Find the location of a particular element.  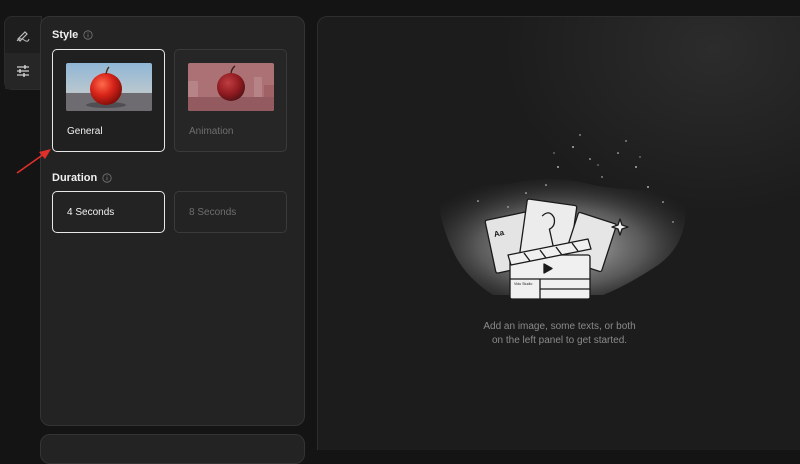

duration-section-title: Duration is located at coordinates (82, 178).